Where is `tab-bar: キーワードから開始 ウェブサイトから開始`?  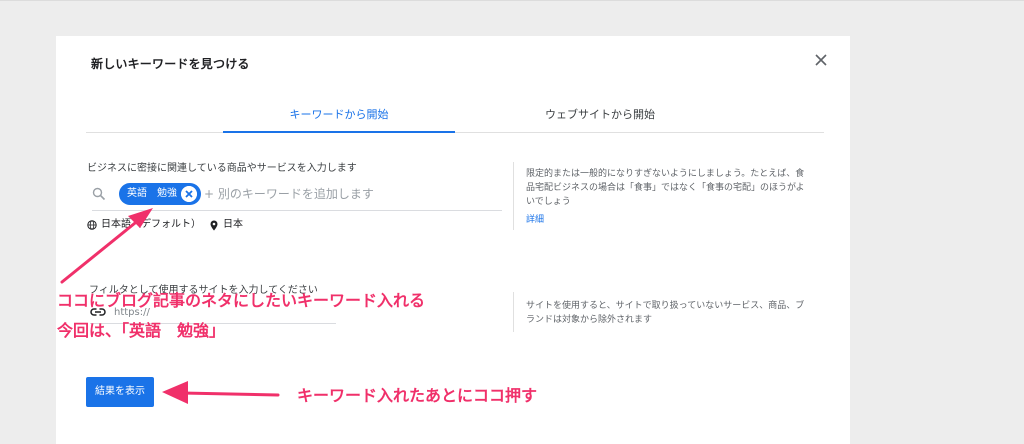
tab-bar: キーワードから開始 ウェブサイトから開始 is located at coordinates (455, 115).